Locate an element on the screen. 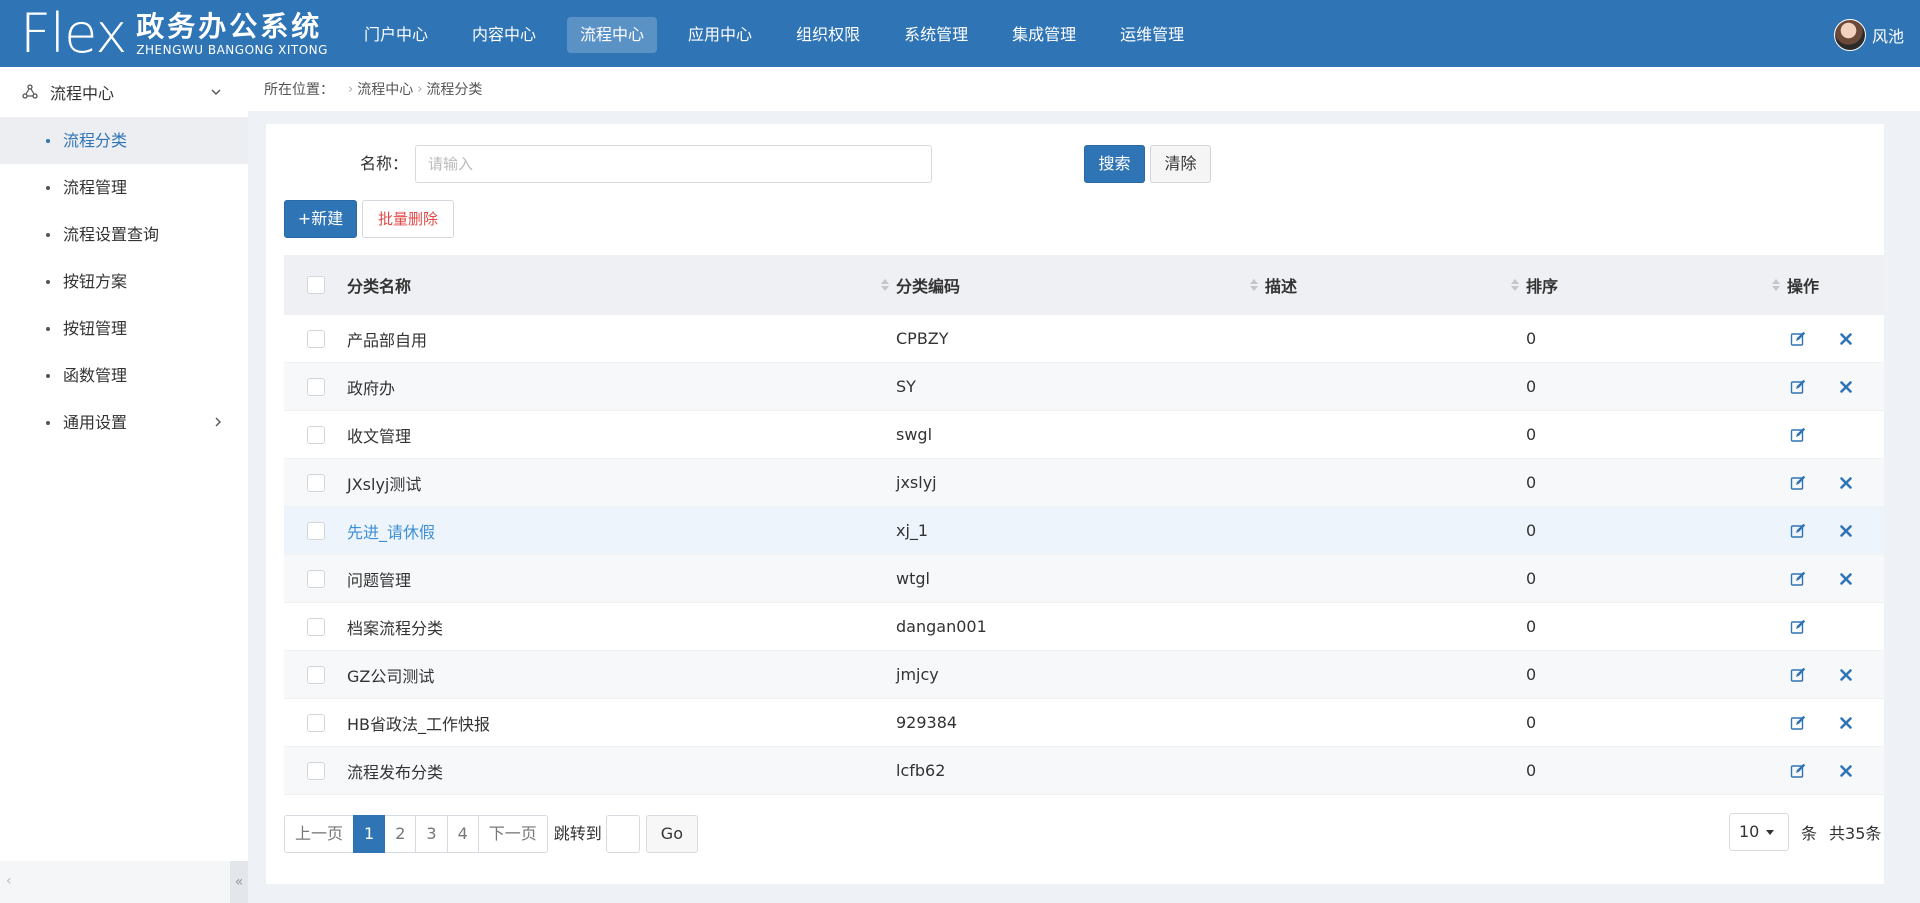 The width and height of the screenshot is (1920, 903). search-button: 搜索 is located at coordinates (1114, 164).